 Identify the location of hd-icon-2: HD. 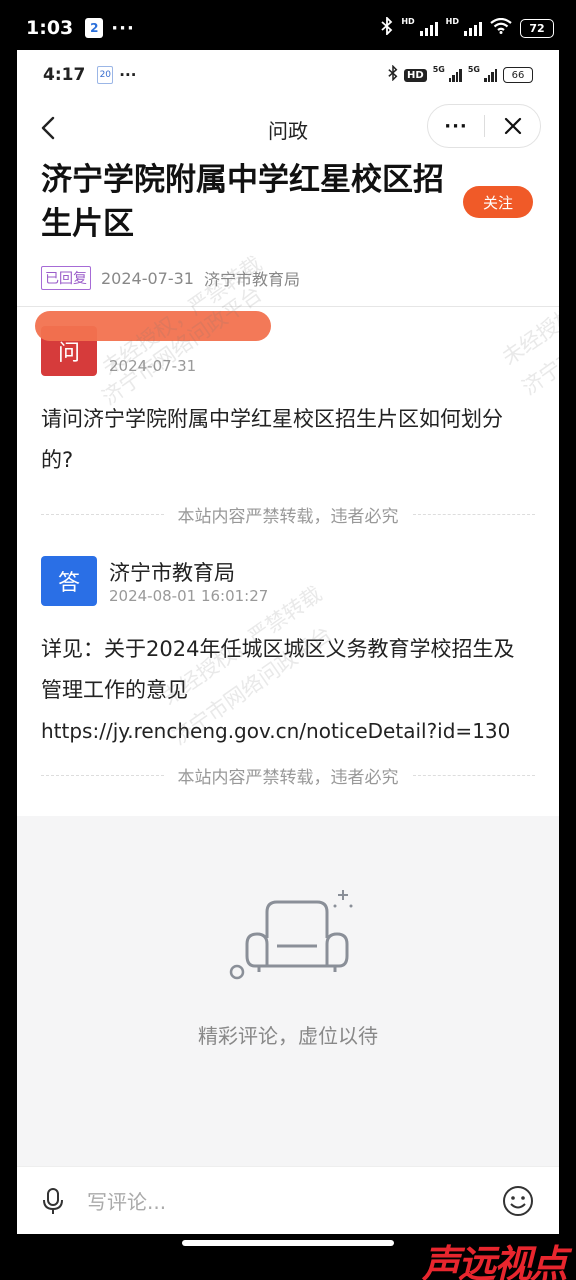
(452, 21).